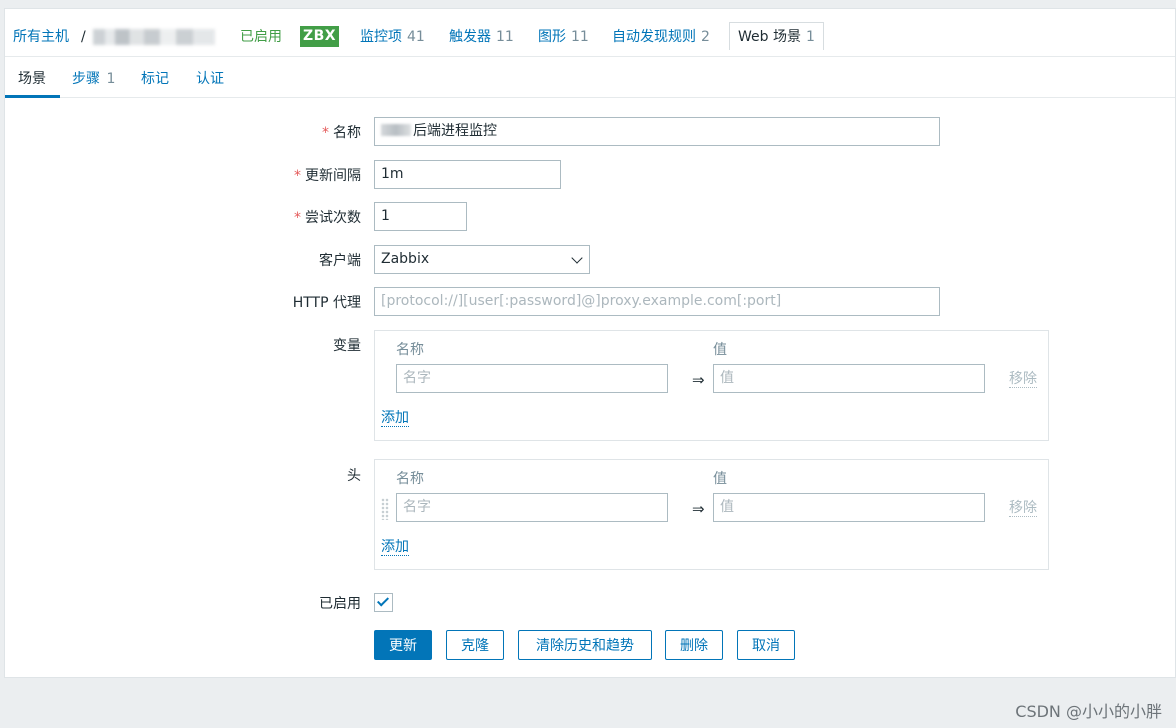 The height and width of the screenshot is (728, 1176). I want to click on scenario-subtabs: 场景 步骤 1 标记 认证, so click(590, 77).